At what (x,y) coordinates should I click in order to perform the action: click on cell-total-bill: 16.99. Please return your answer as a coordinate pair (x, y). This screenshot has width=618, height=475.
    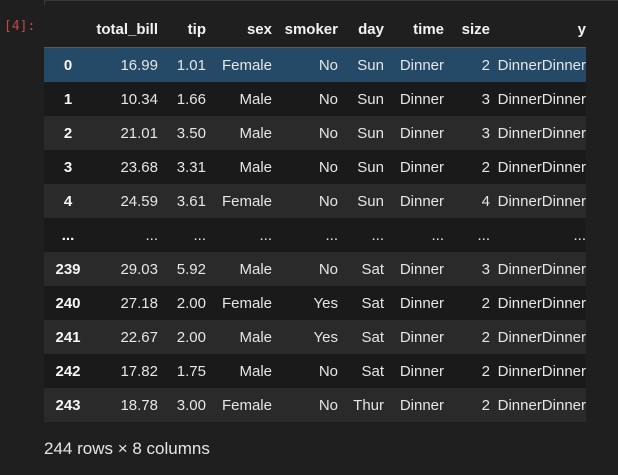
    Looking at the image, I should click on (139, 65).